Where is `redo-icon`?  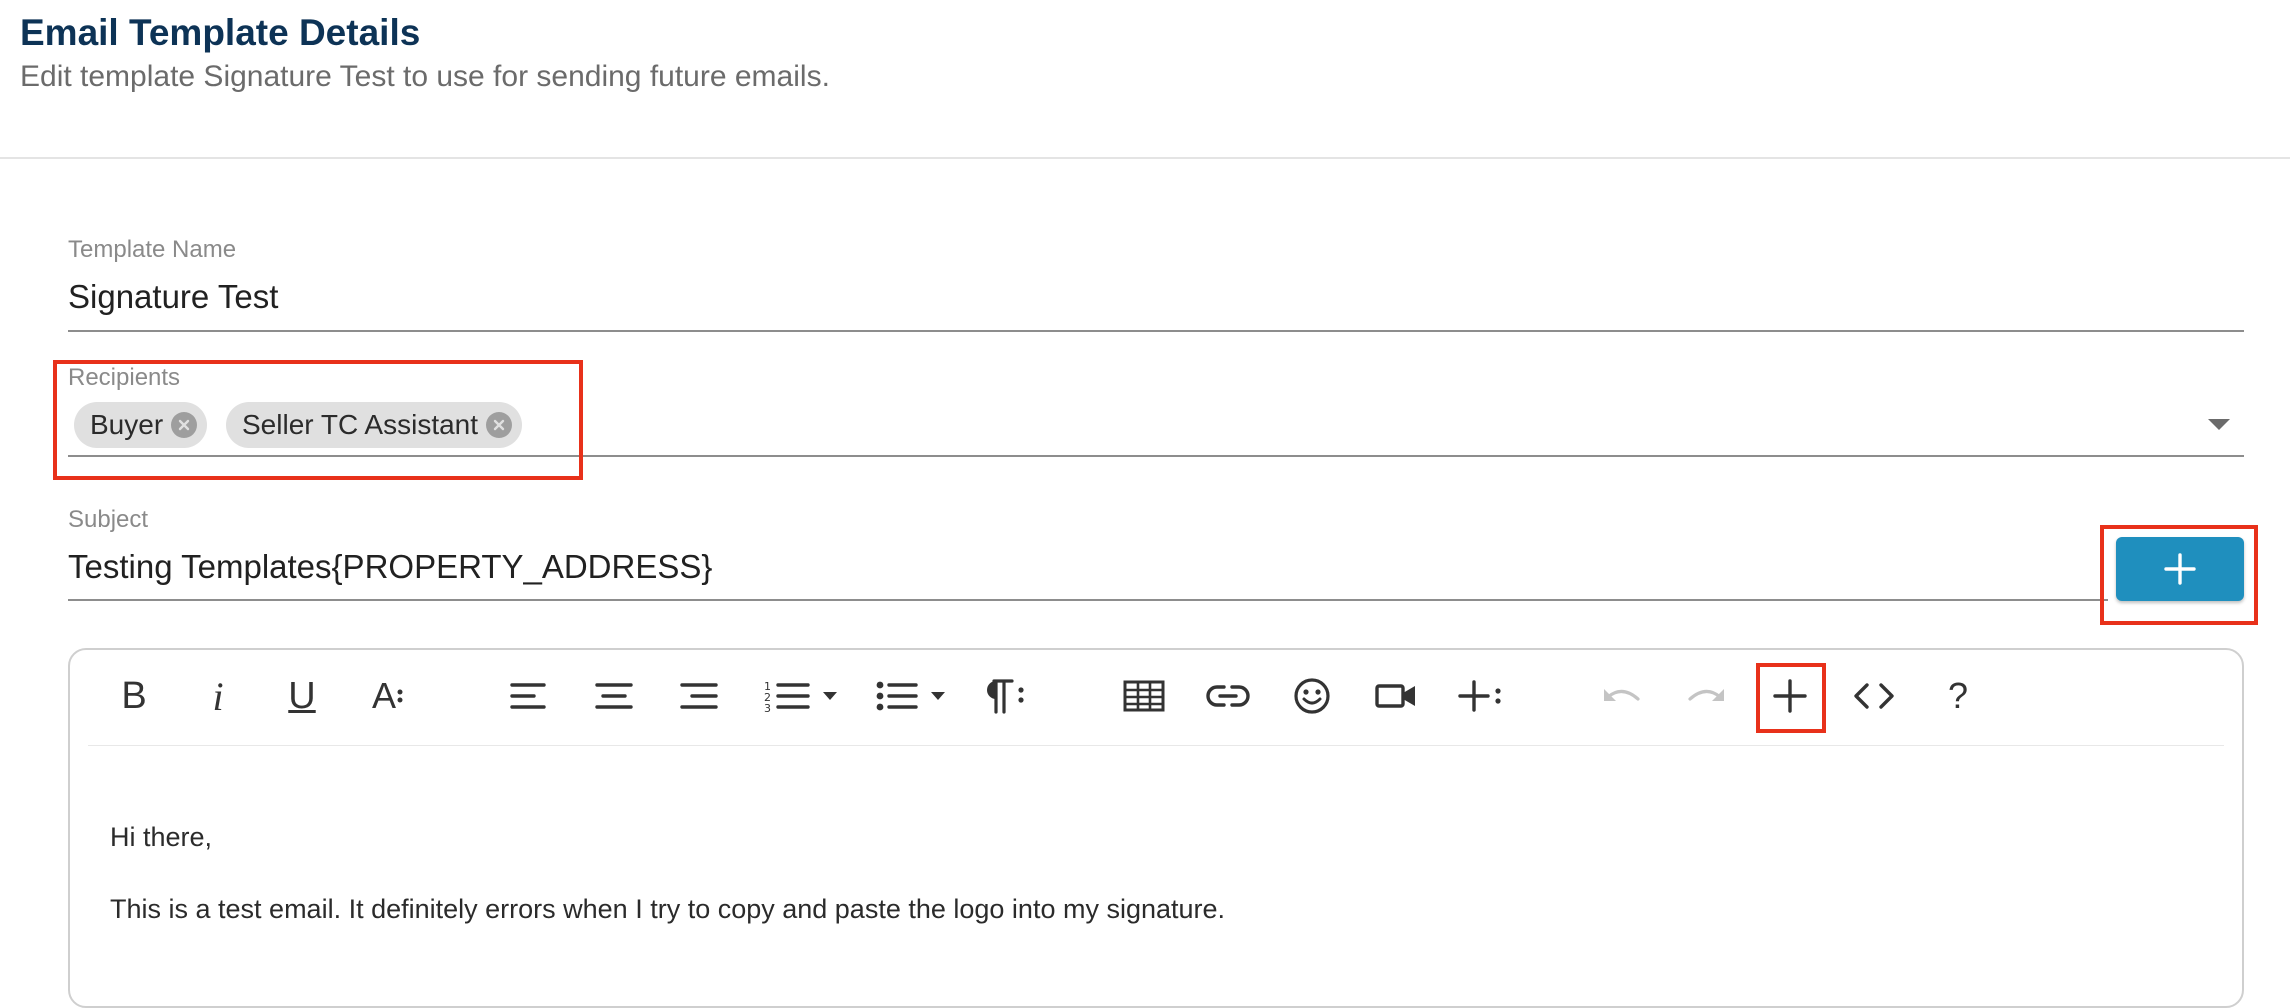 redo-icon is located at coordinates (1706, 695).